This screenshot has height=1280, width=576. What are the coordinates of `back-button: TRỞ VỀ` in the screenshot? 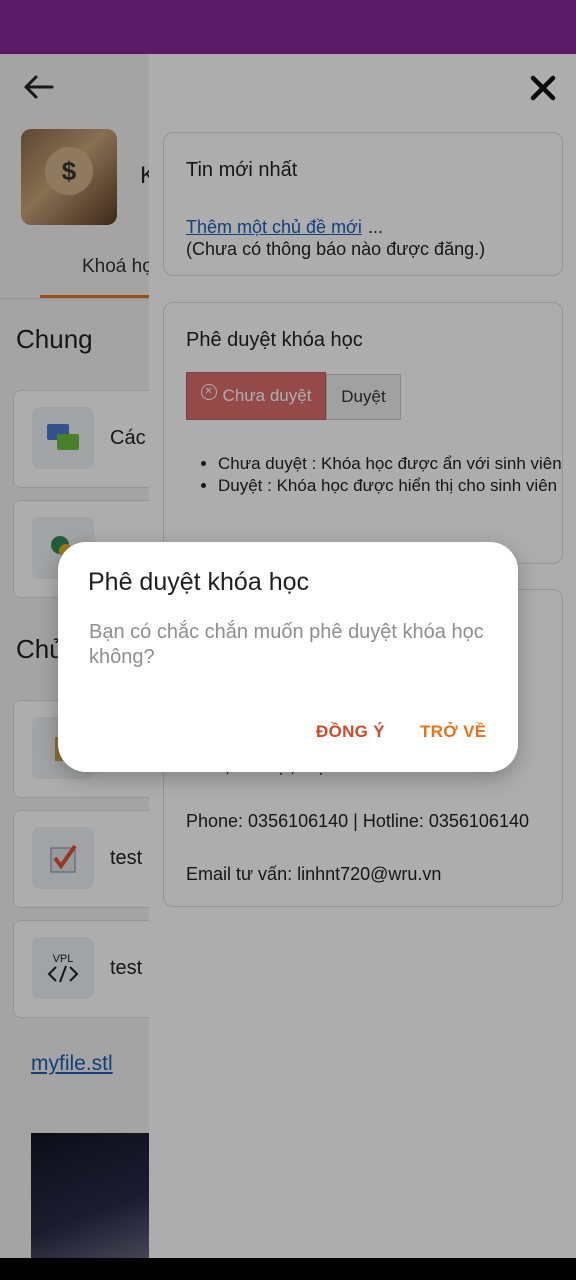 It's located at (453, 732).